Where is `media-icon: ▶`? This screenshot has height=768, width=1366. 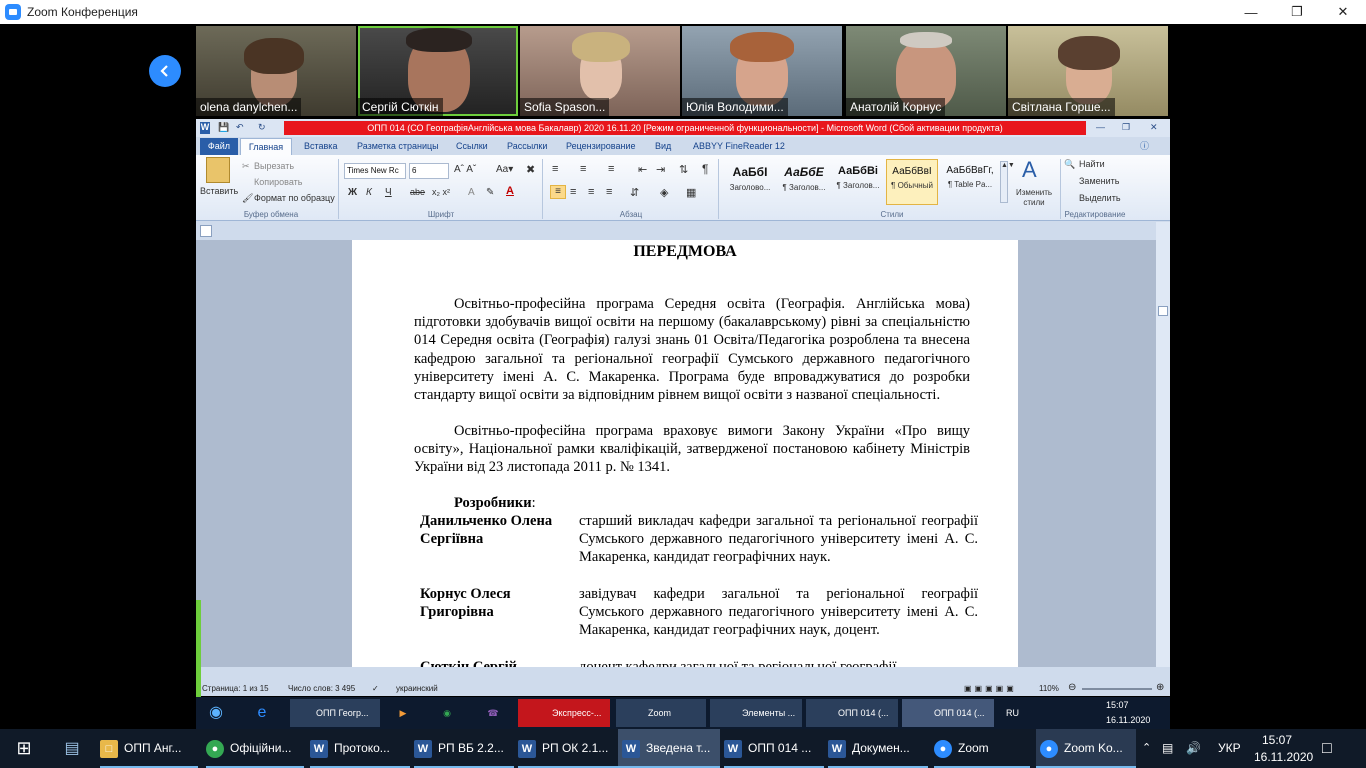 media-icon: ▶ is located at coordinates (403, 713).